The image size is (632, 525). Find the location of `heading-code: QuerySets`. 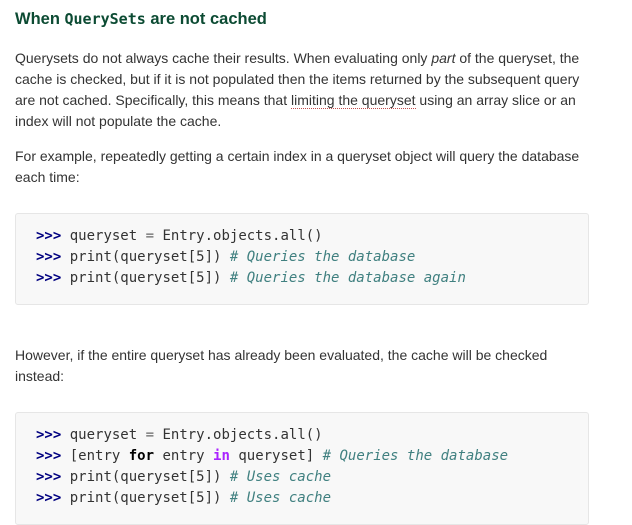

heading-code: QuerySets is located at coordinates (105, 19).